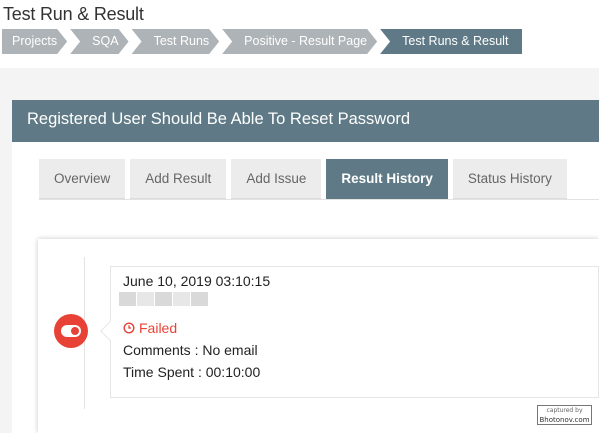  I want to click on breadcrumb-sqa: SQA, so click(99, 41).